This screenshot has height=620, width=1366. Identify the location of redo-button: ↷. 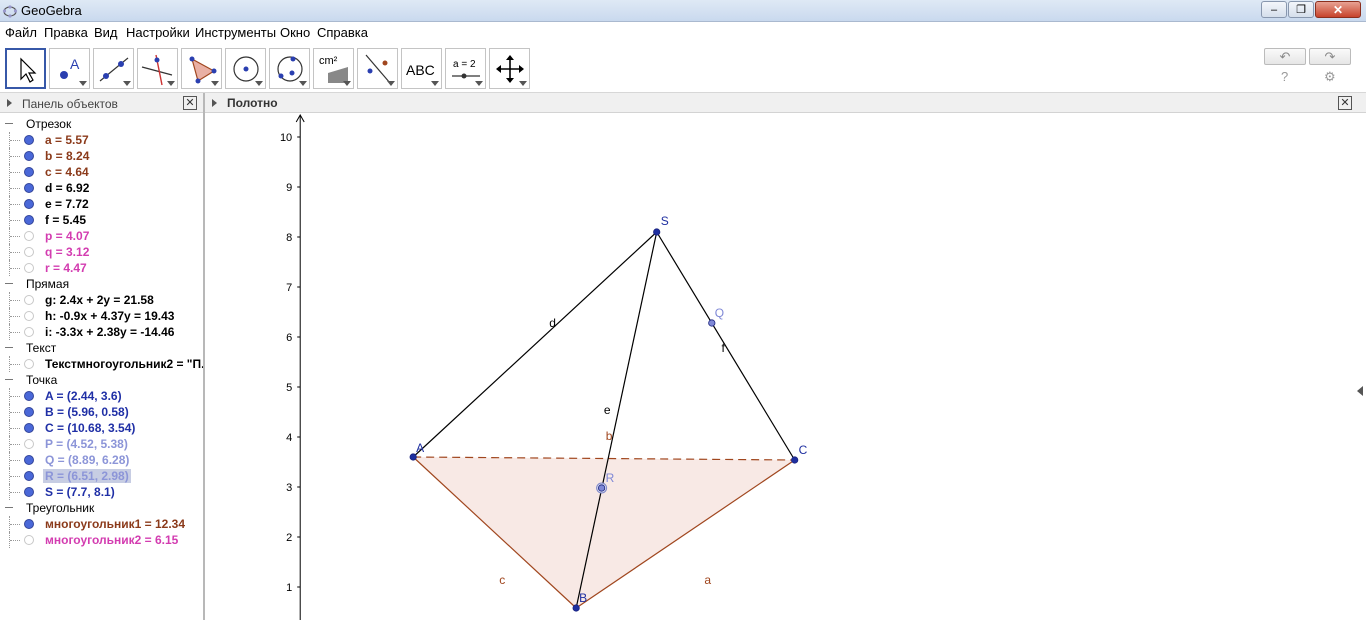
(1330, 56).